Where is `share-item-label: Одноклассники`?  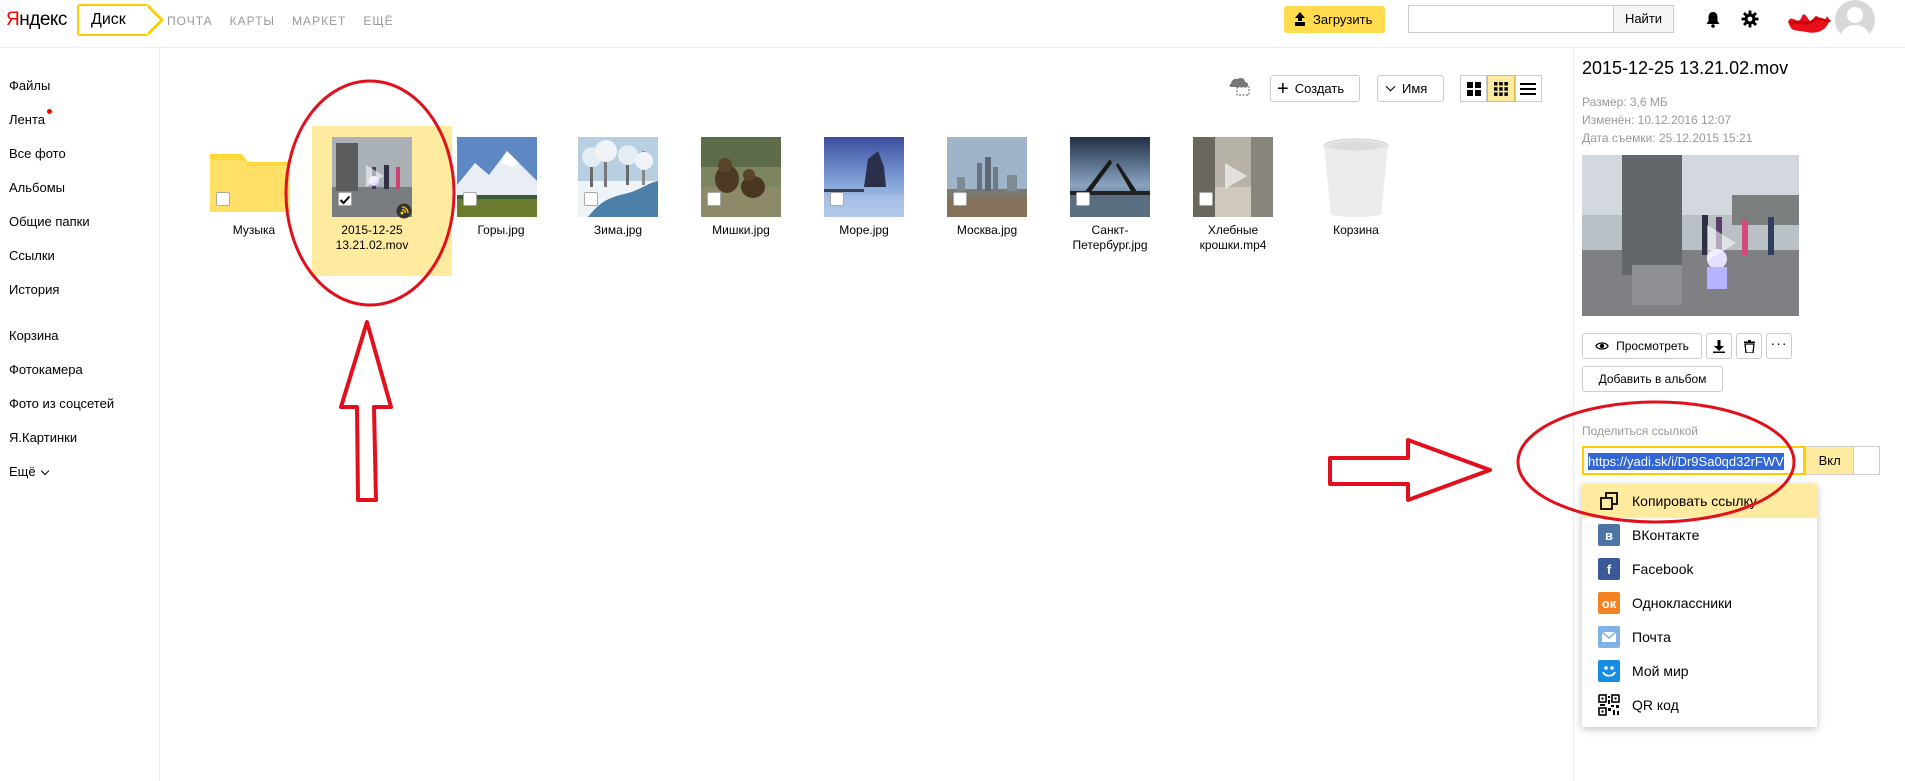 share-item-label: Одноклассники is located at coordinates (1682, 603).